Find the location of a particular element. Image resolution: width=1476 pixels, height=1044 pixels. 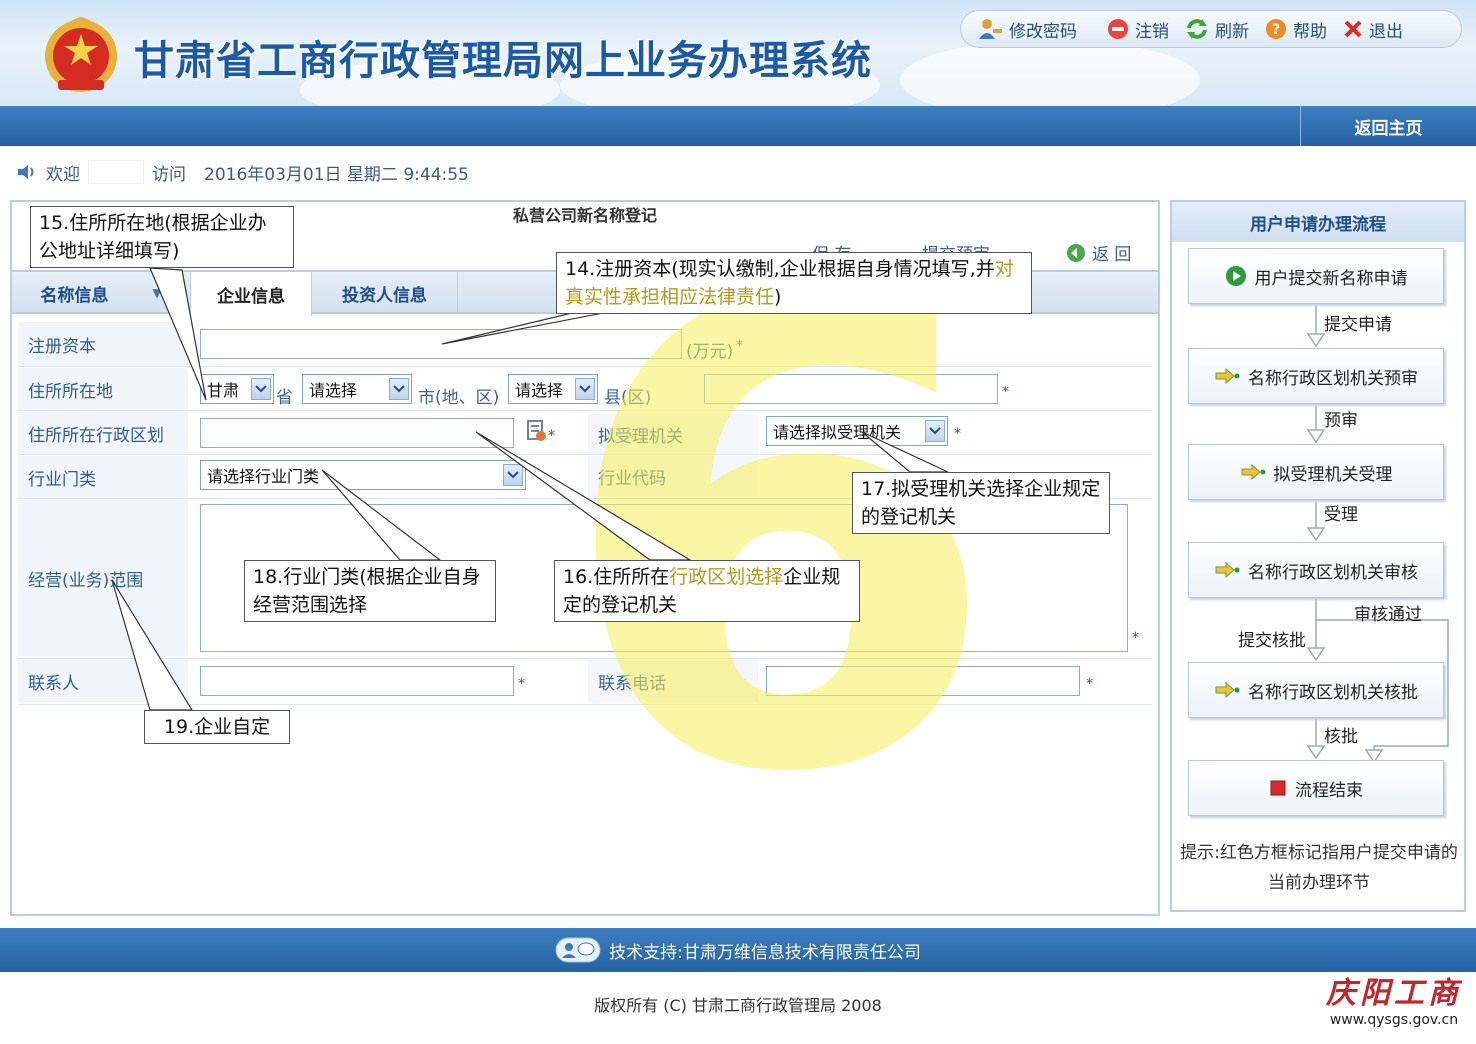

callout-14-end: ) is located at coordinates (778, 297).